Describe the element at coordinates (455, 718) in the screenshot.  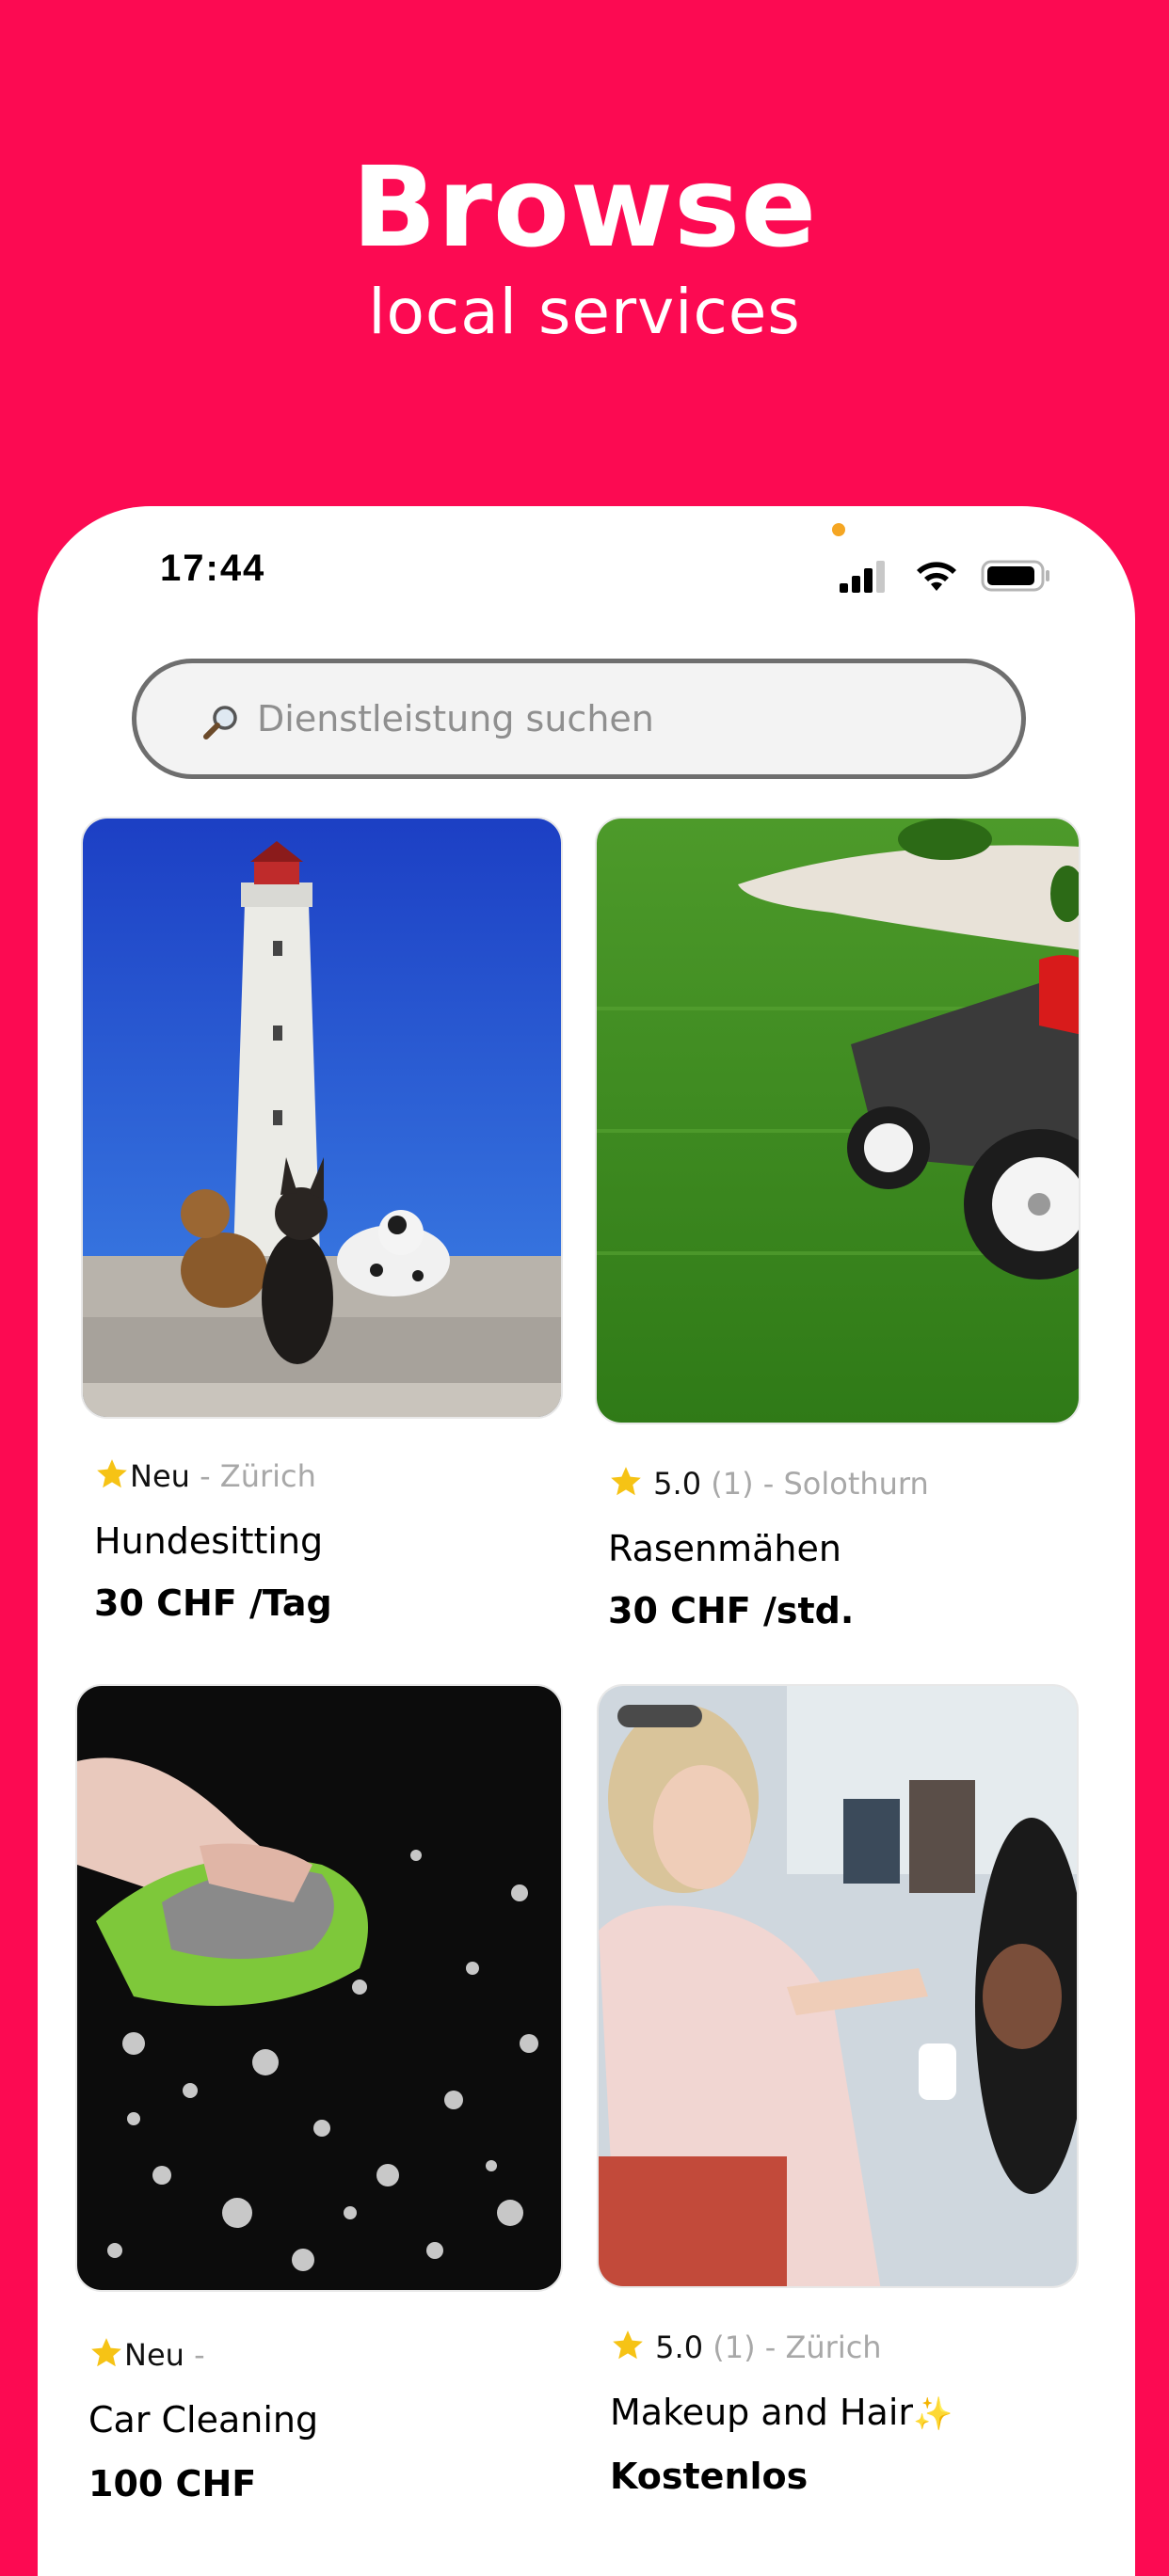
I see `search-placeholder: Dienstleistung suchen` at that location.